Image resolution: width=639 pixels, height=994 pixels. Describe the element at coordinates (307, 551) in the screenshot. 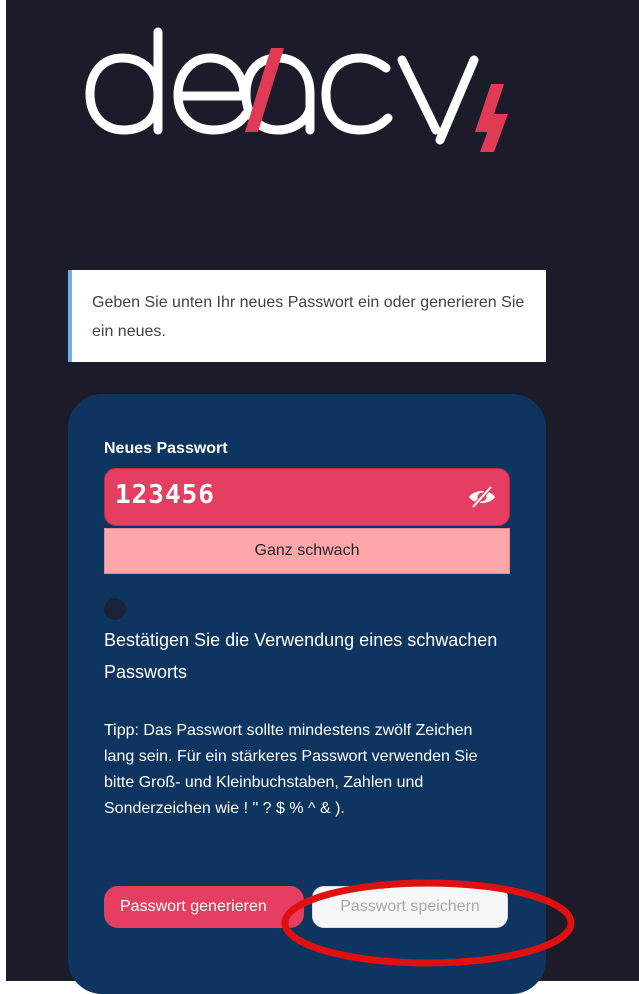

I see `strength-meter: Ganz schwach` at that location.